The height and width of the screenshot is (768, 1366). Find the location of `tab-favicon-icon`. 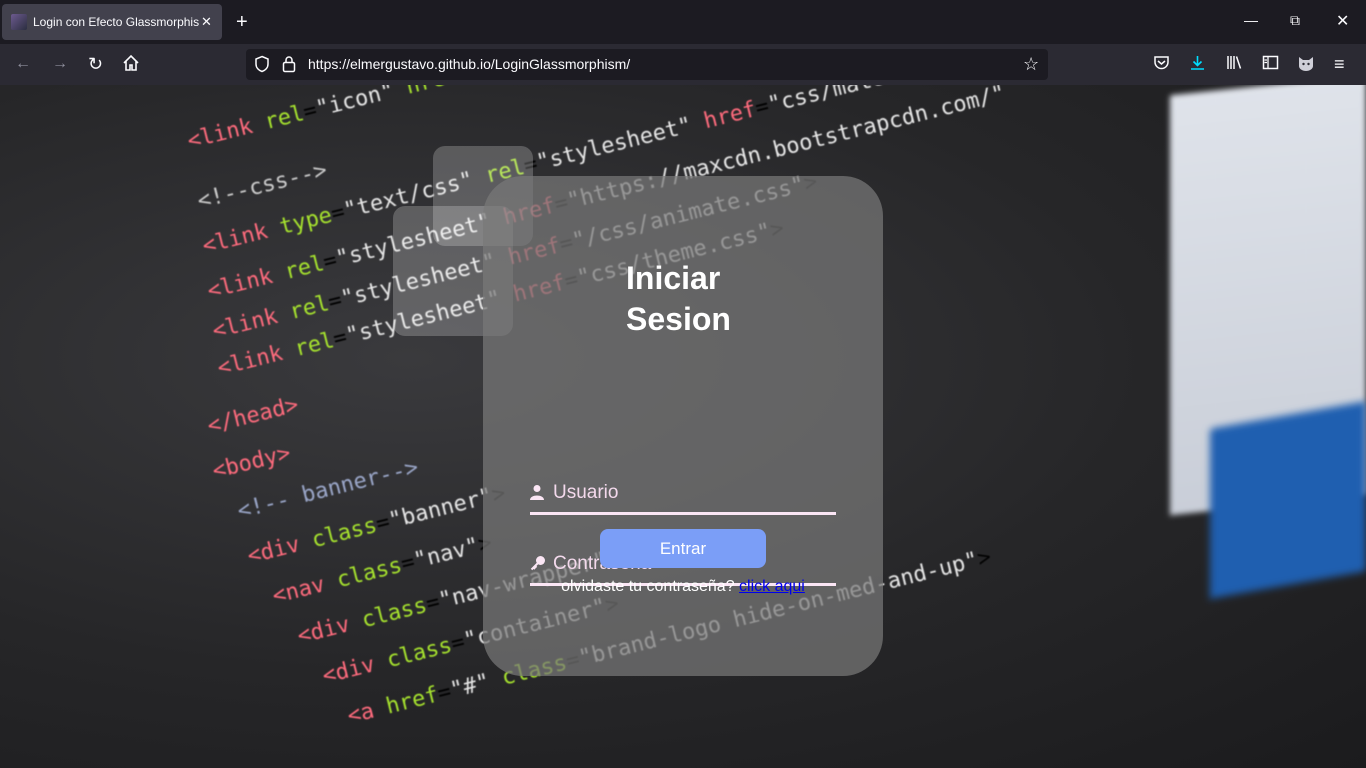

tab-favicon-icon is located at coordinates (19, 22).